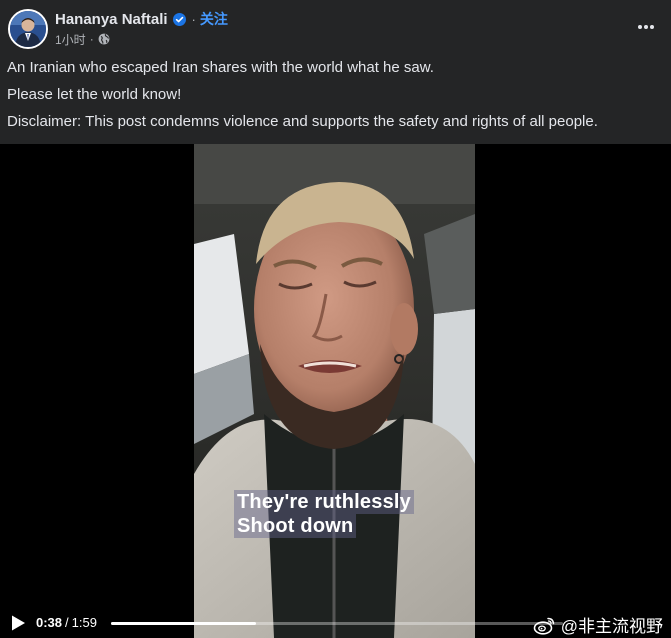 Image resolution: width=671 pixels, height=638 pixels. Describe the element at coordinates (104, 39) in the screenshot. I see `globe-icon` at that location.